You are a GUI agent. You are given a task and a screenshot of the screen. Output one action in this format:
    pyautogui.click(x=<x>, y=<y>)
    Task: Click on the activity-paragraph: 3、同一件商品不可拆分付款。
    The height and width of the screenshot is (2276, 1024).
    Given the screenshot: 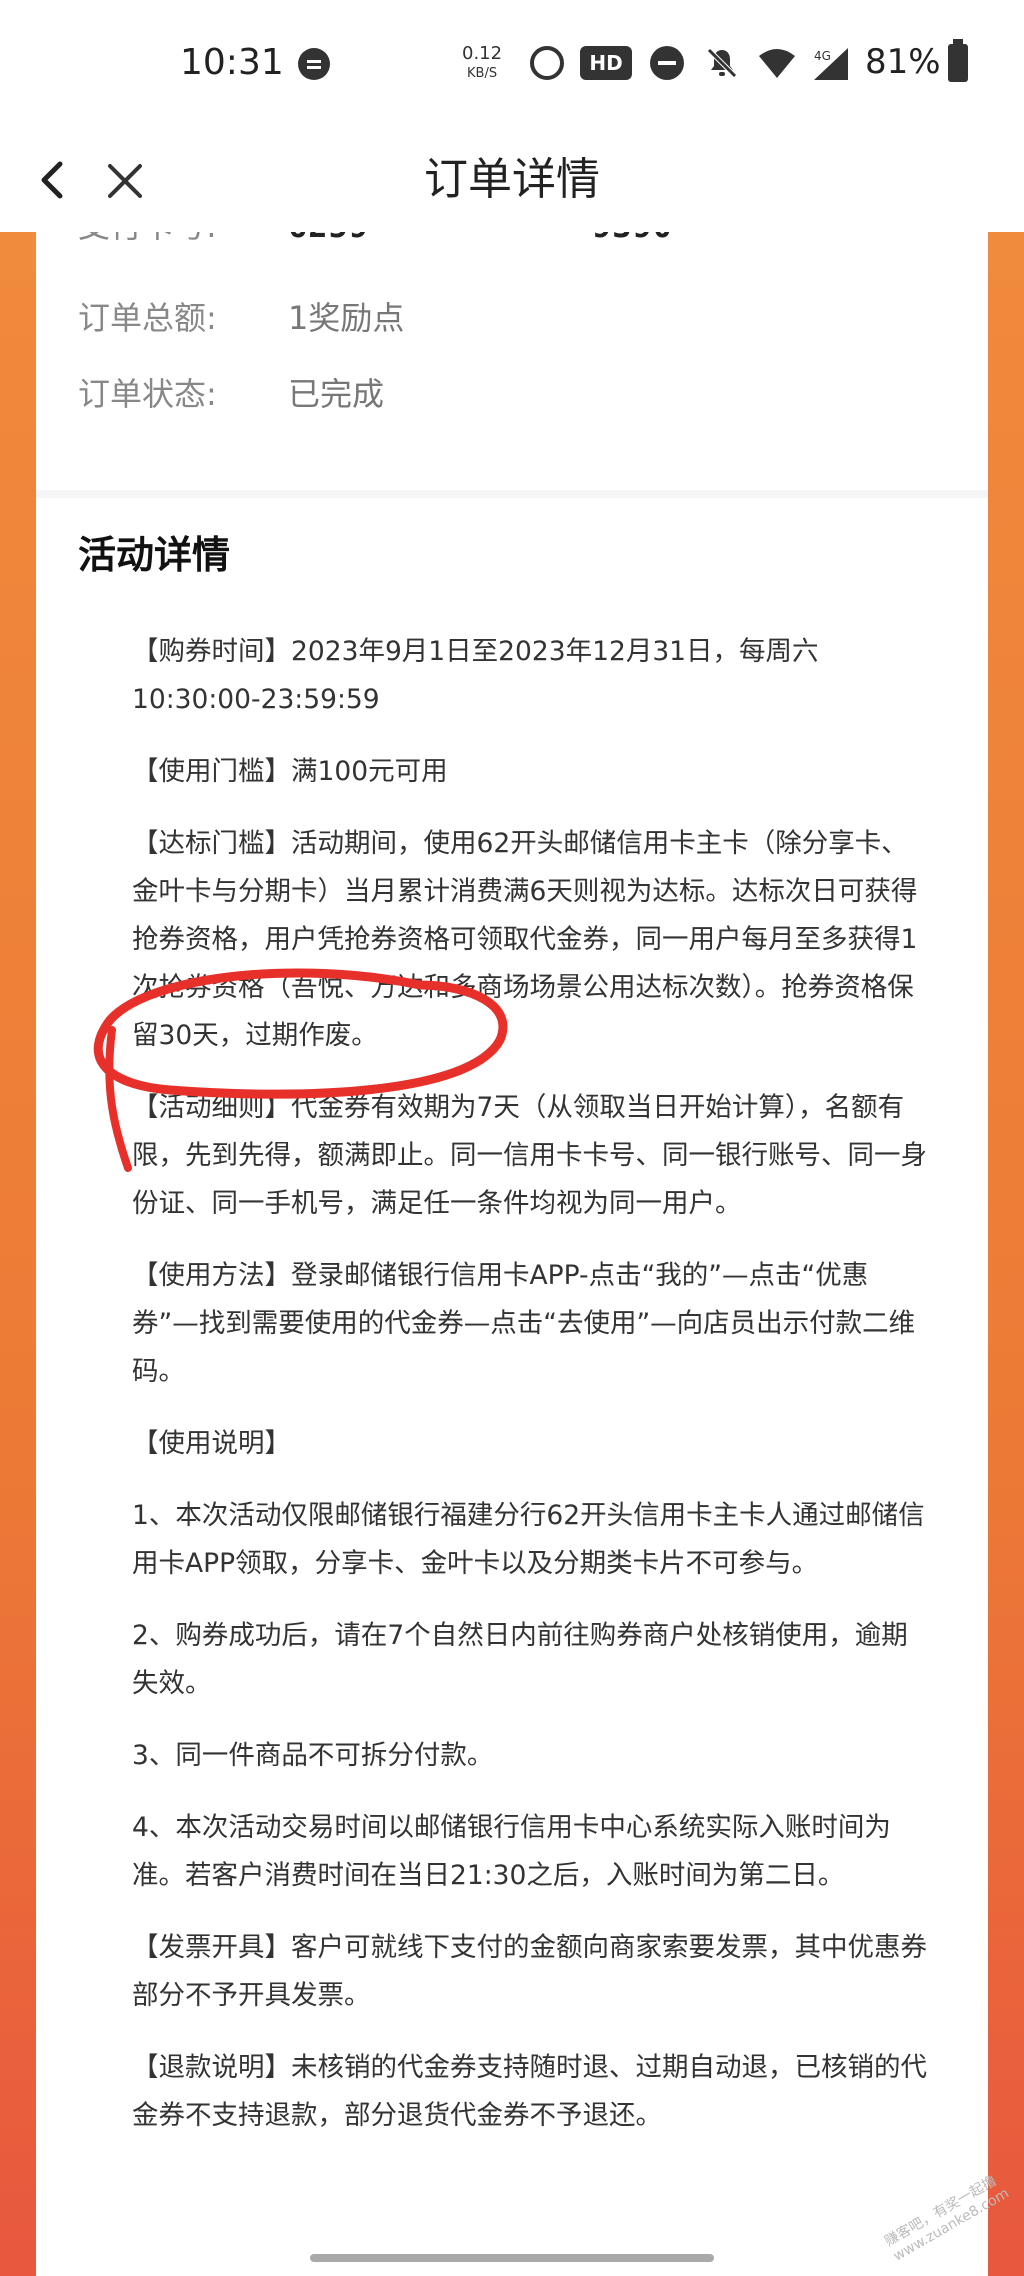 What is the action you would take?
    pyautogui.click(x=313, y=1755)
    